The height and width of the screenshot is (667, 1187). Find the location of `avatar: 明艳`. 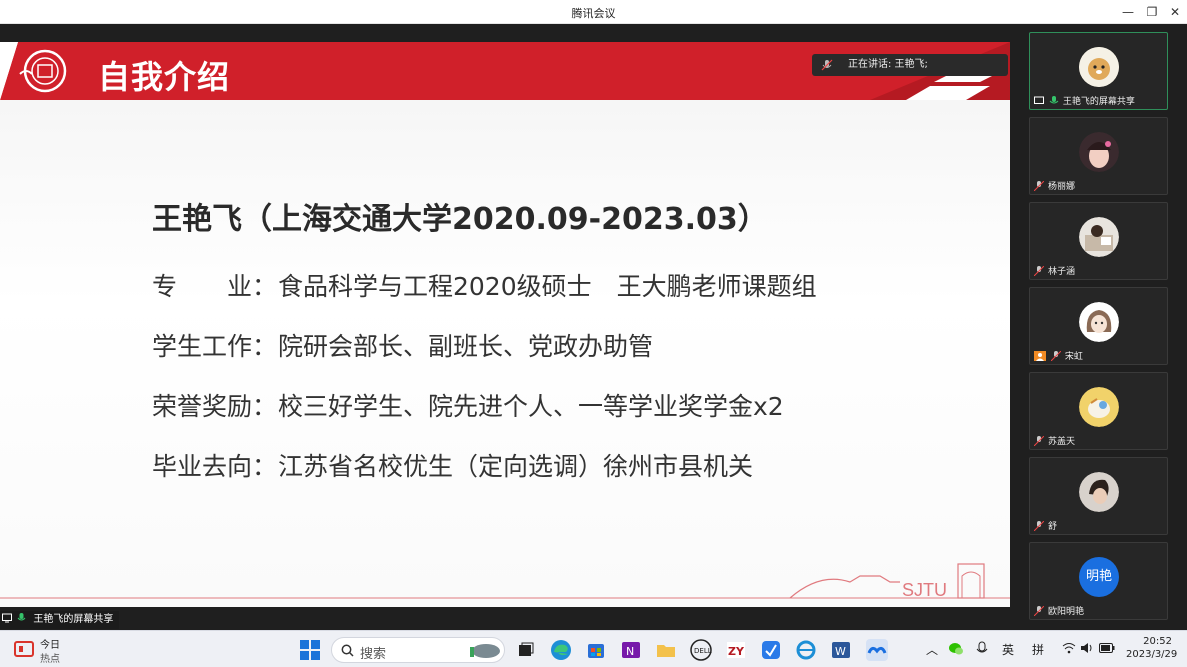

avatar: 明艳 is located at coordinates (1099, 577).